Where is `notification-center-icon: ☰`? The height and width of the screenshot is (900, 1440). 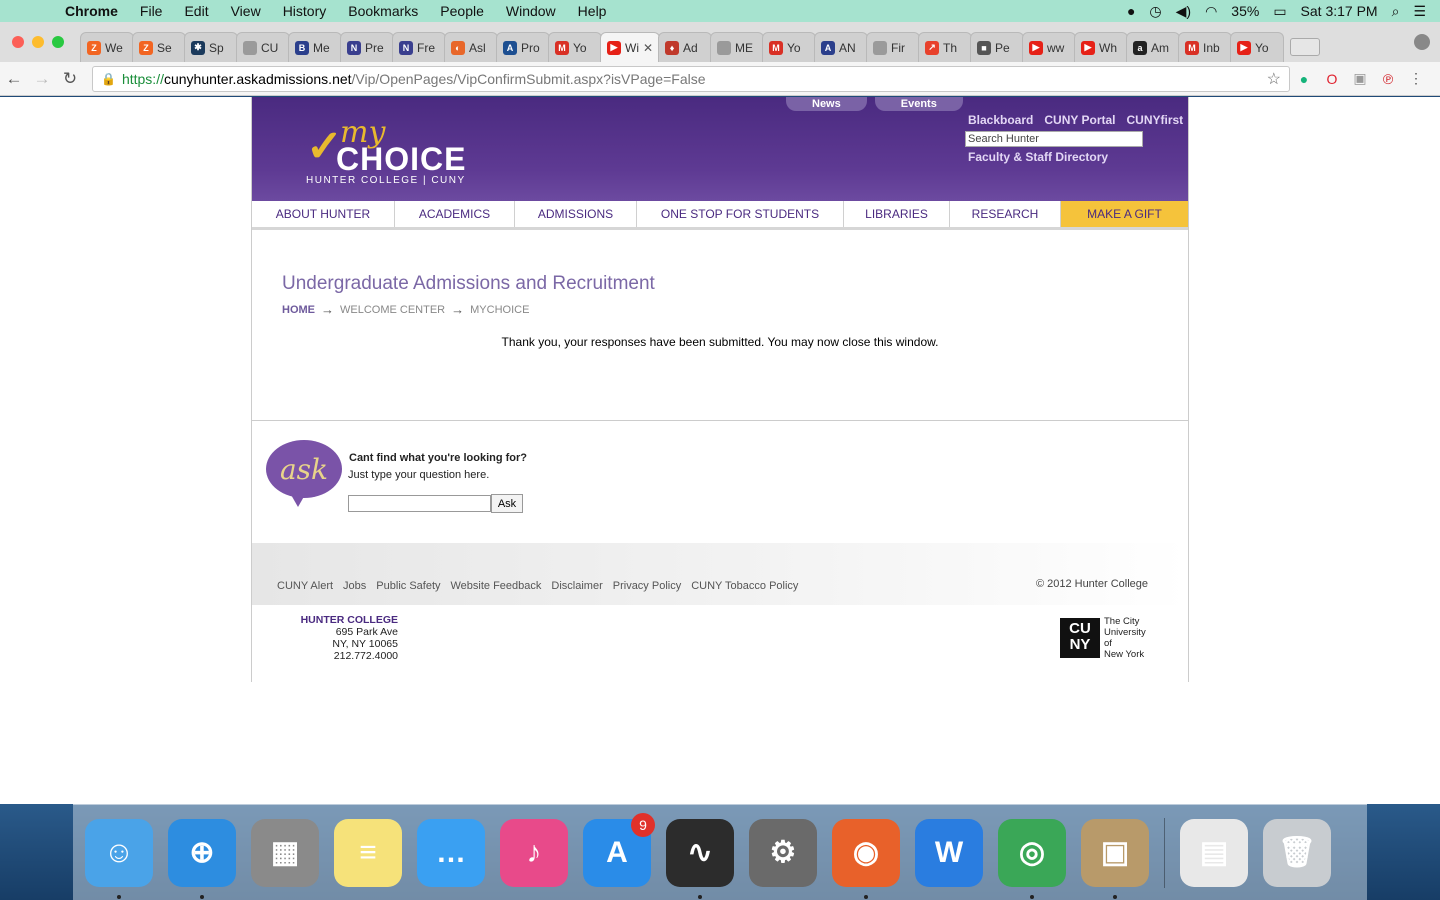 notification-center-icon: ☰ is located at coordinates (1419, 11).